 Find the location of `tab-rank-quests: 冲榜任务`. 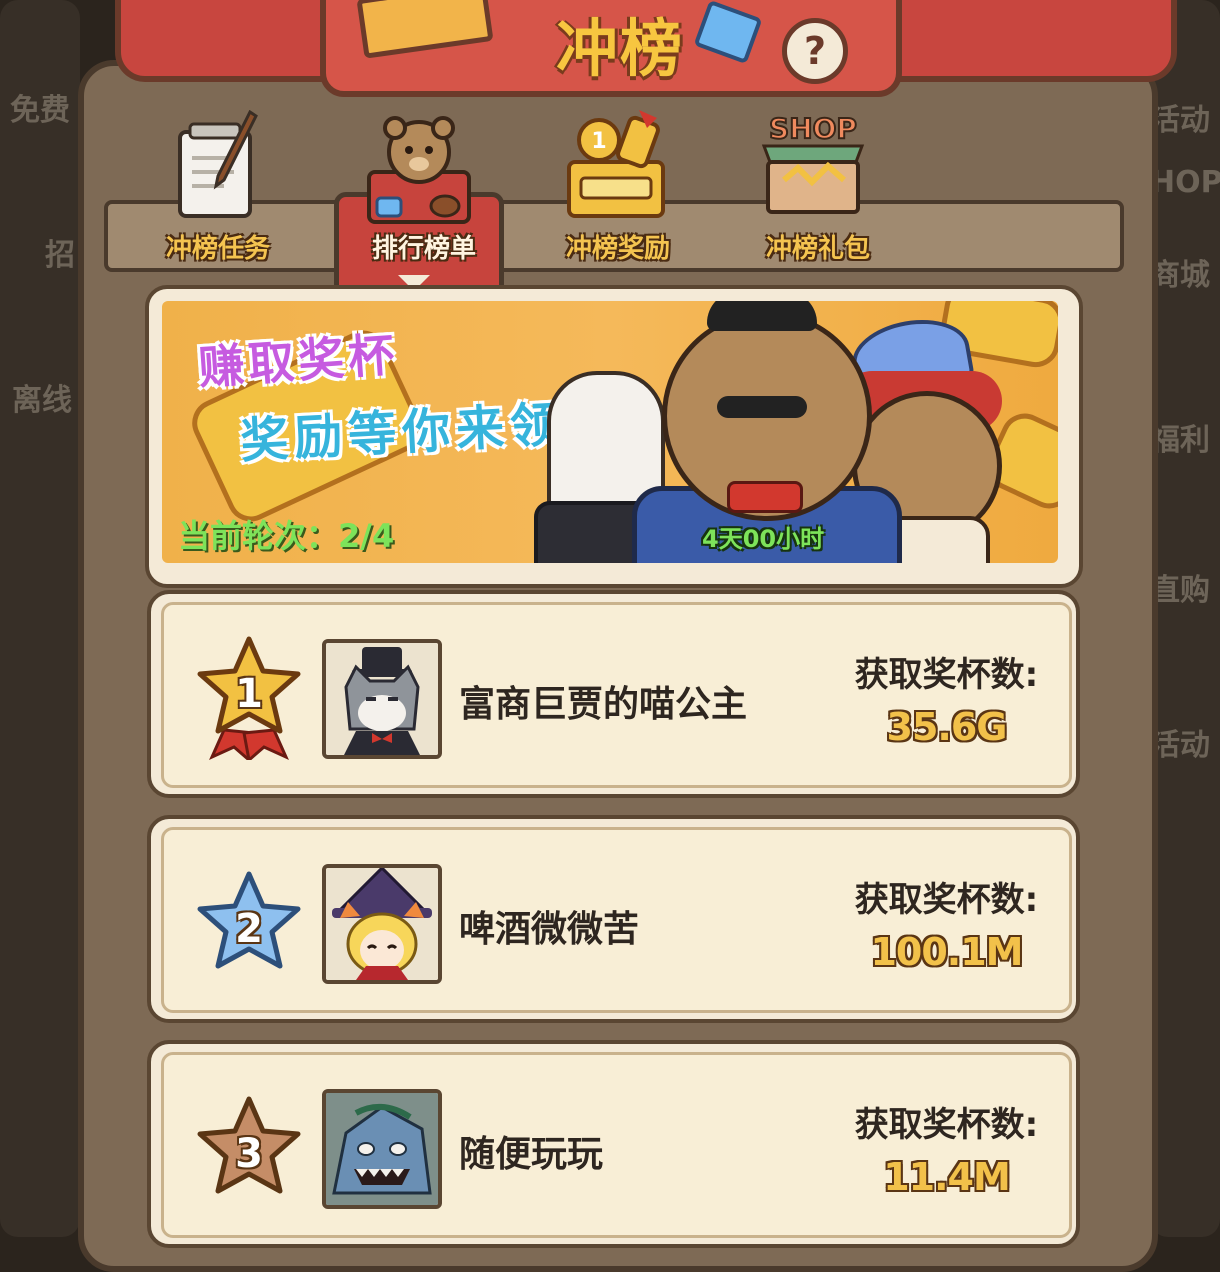

tab-rank-quests: 冲榜任务 is located at coordinates (218, 185).